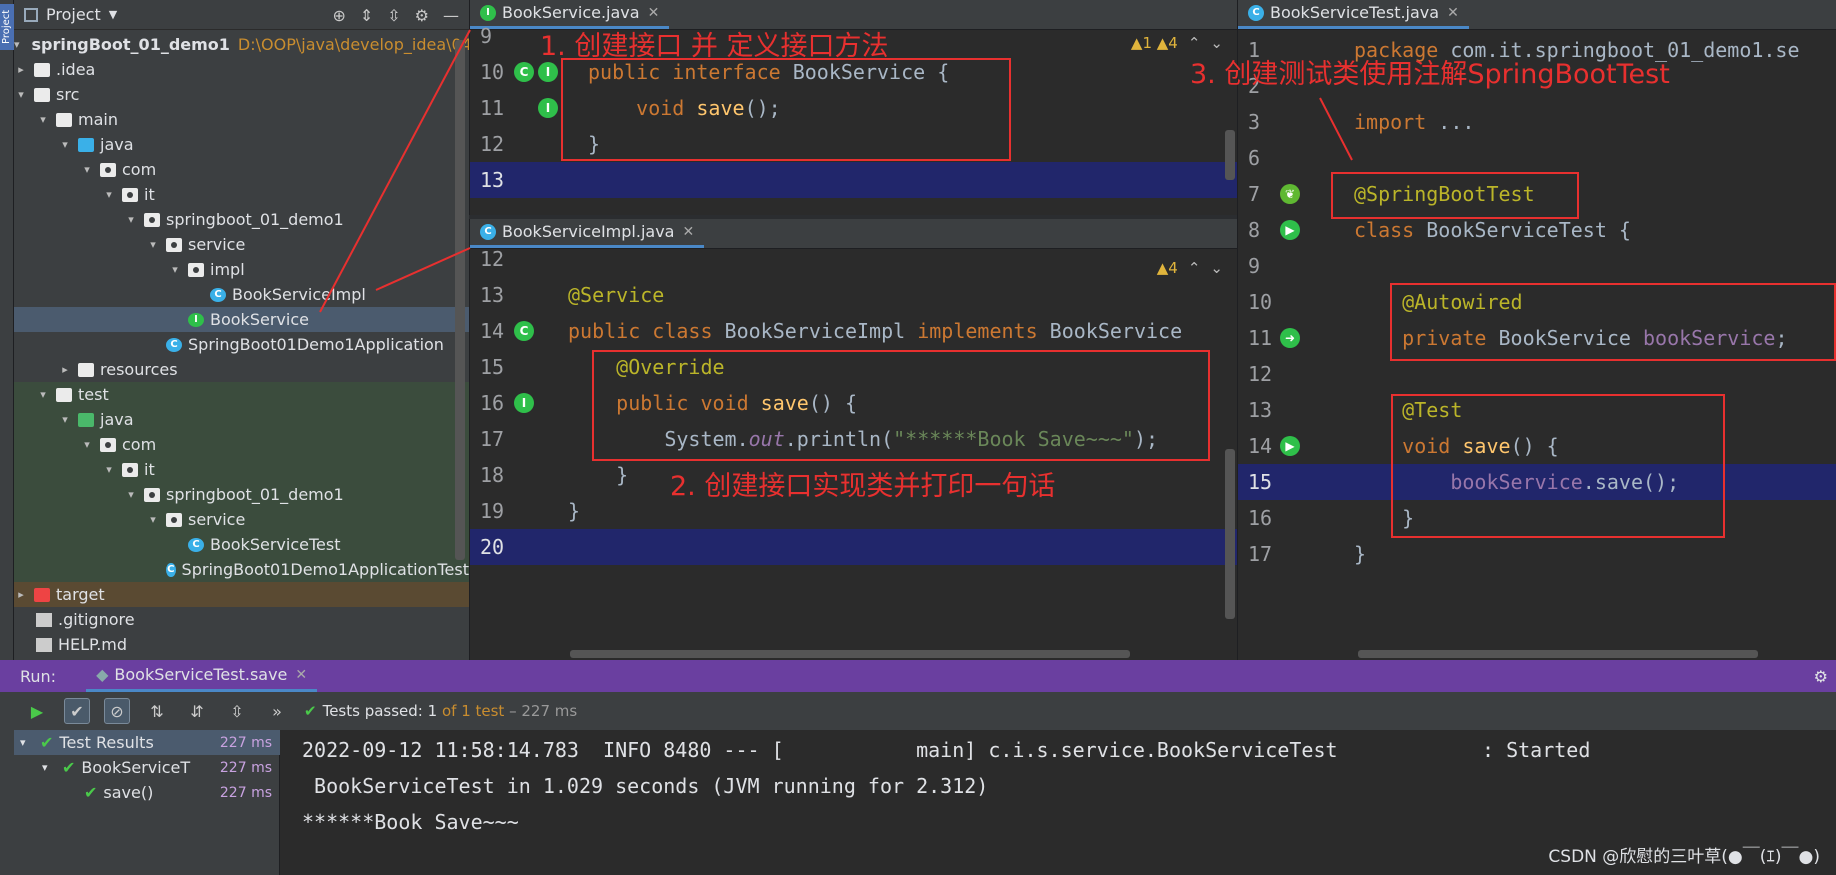 The width and height of the screenshot is (1836, 875). I want to click on implemented-method-icon: I, so click(548, 108).